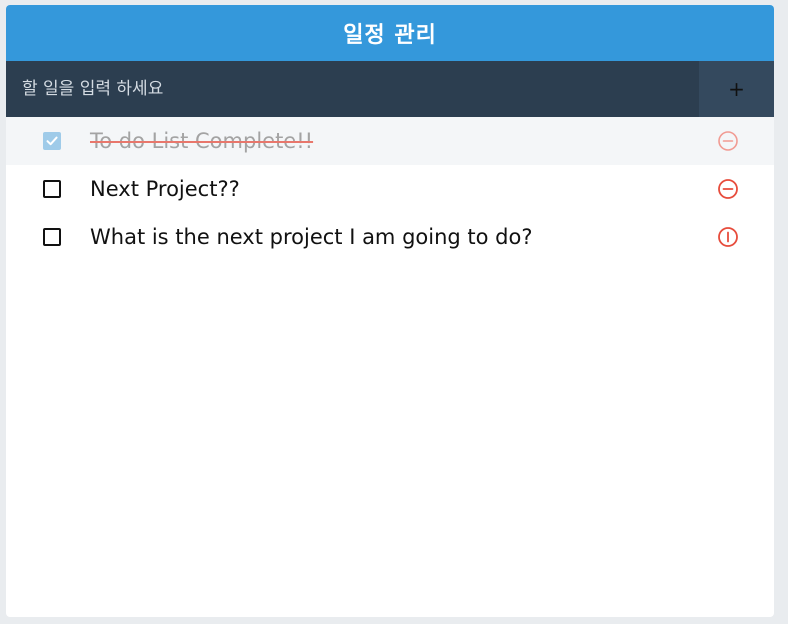 The height and width of the screenshot is (624, 788). What do you see at coordinates (390, 141) in the screenshot?
I see `todo-item: To do List Complete!!` at bounding box center [390, 141].